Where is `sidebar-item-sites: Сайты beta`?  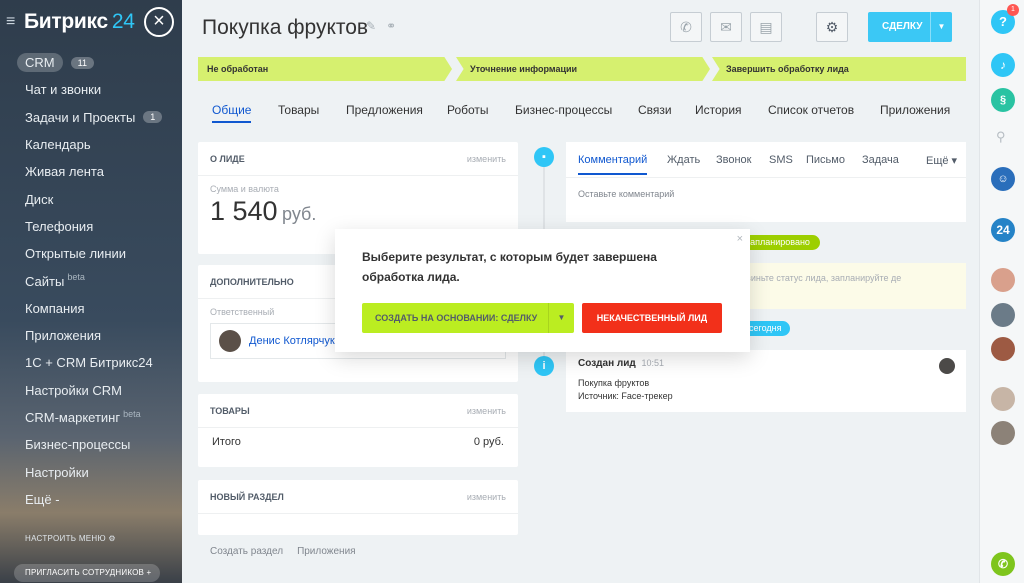
sidebar-item-sites: Сайты beta is located at coordinates (91, 280).